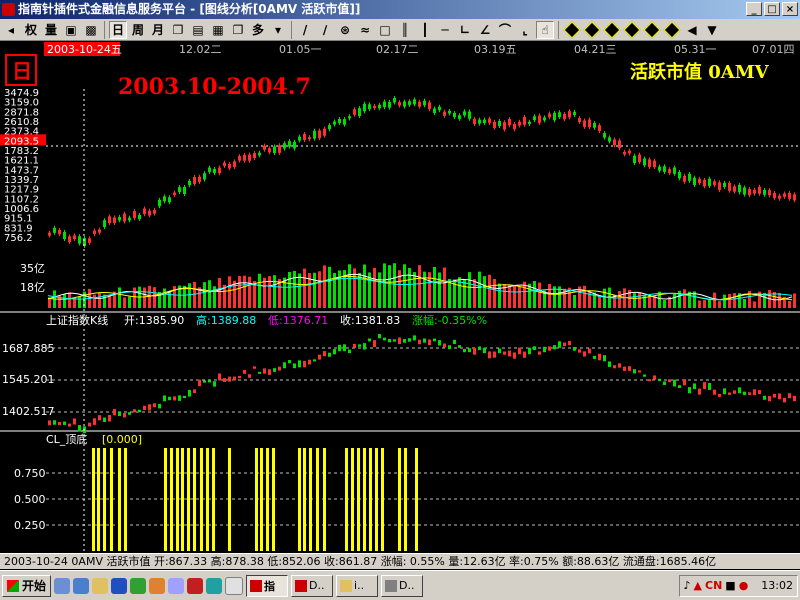 This screenshot has width=800, height=600. Describe the element at coordinates (425, 30) in the screenshot. I see `fibonacci-tool-icon: ┃` at that location.